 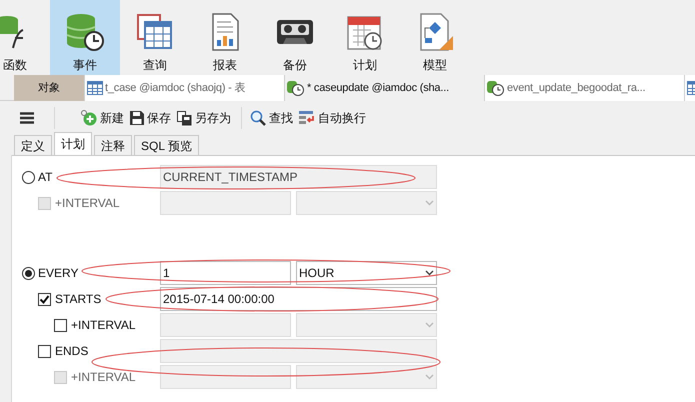 What do you see at coordinates (332, 118) in the screenshot?
I see `toolbar-button: 自动换行` at bounding box center [332, 118].